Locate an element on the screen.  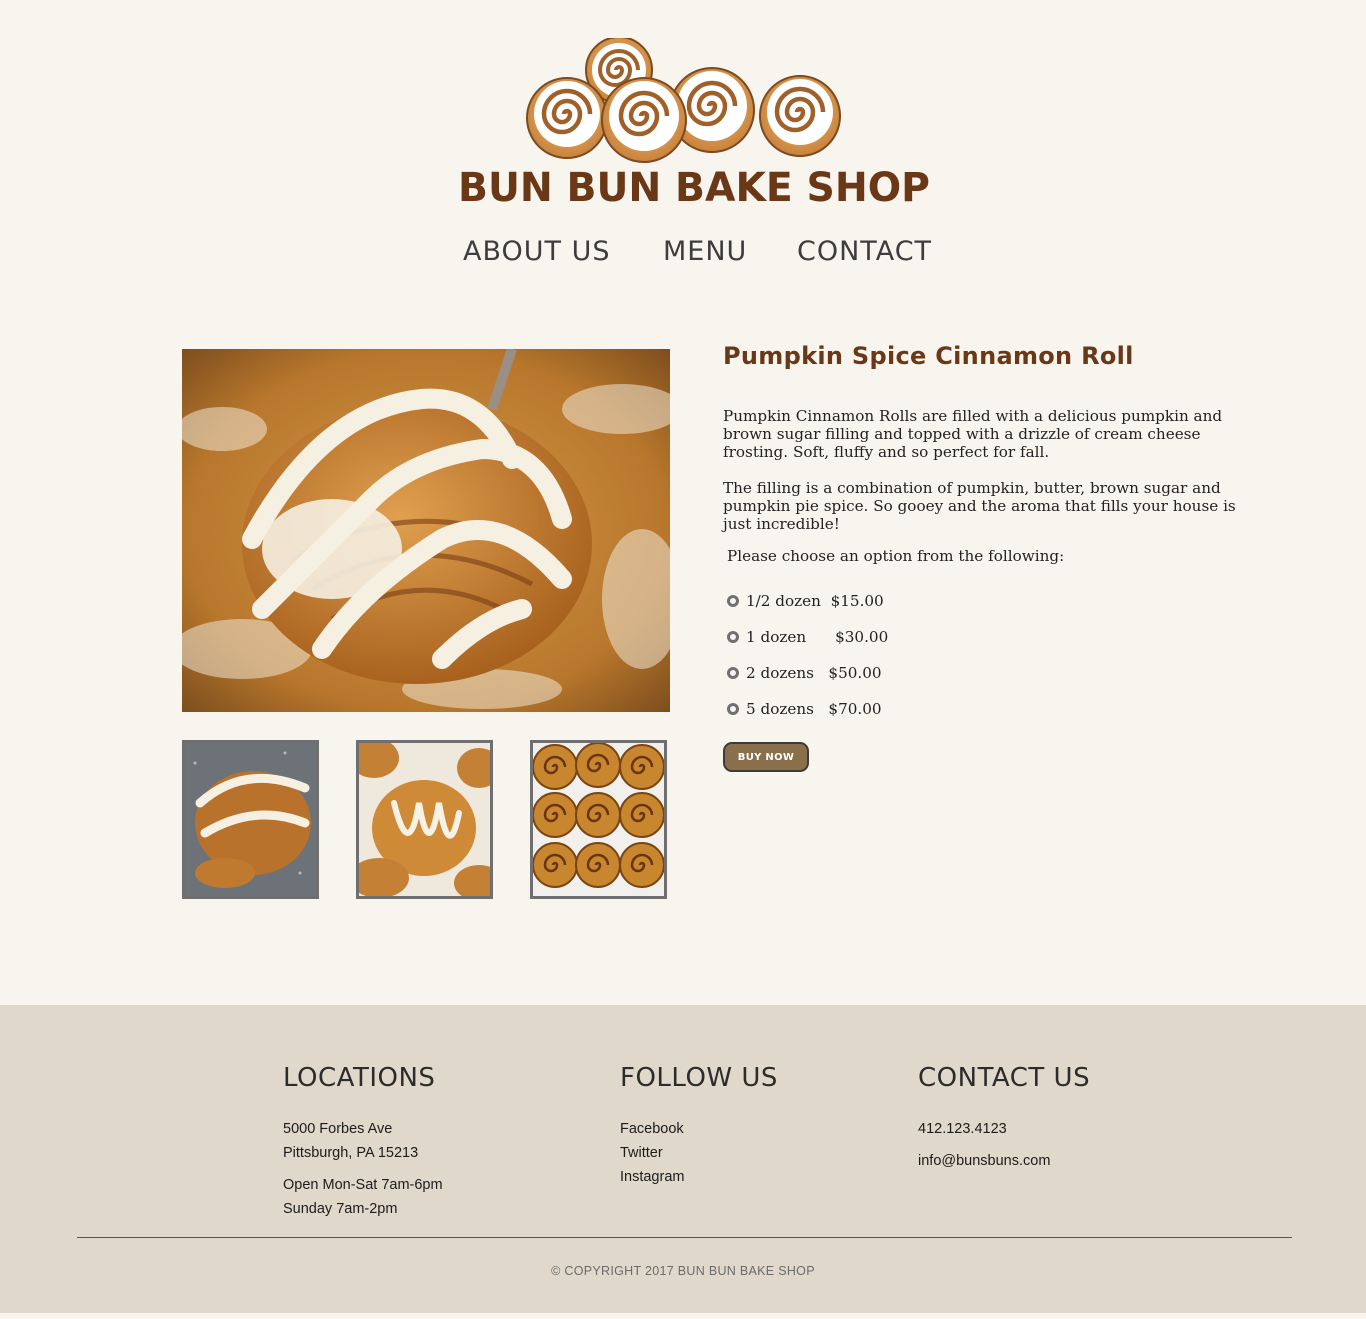
option-price: $15.00 is located at coordinates (857, 601).